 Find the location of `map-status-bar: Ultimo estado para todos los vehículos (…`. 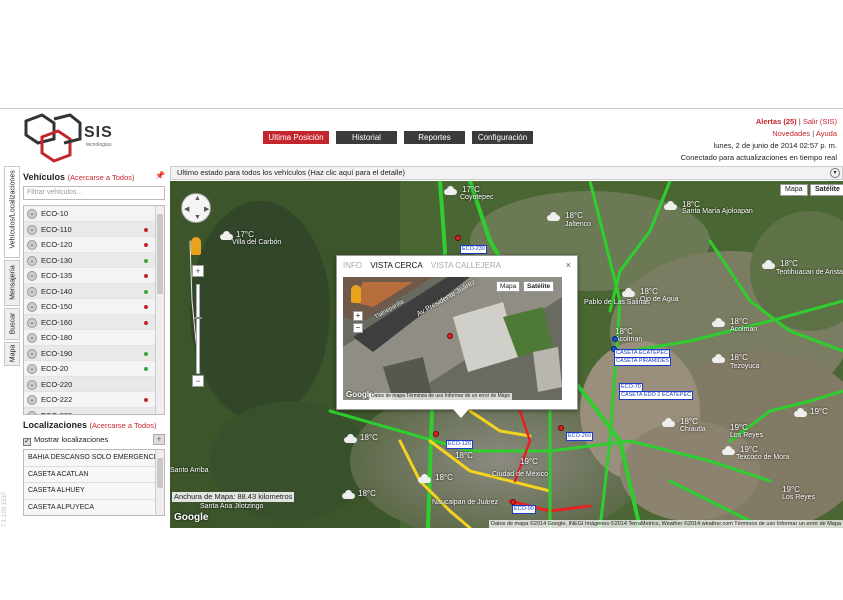

map-status-bar: Ultimo estado para todos los vehículos (… is located at coordinates (506, 173).